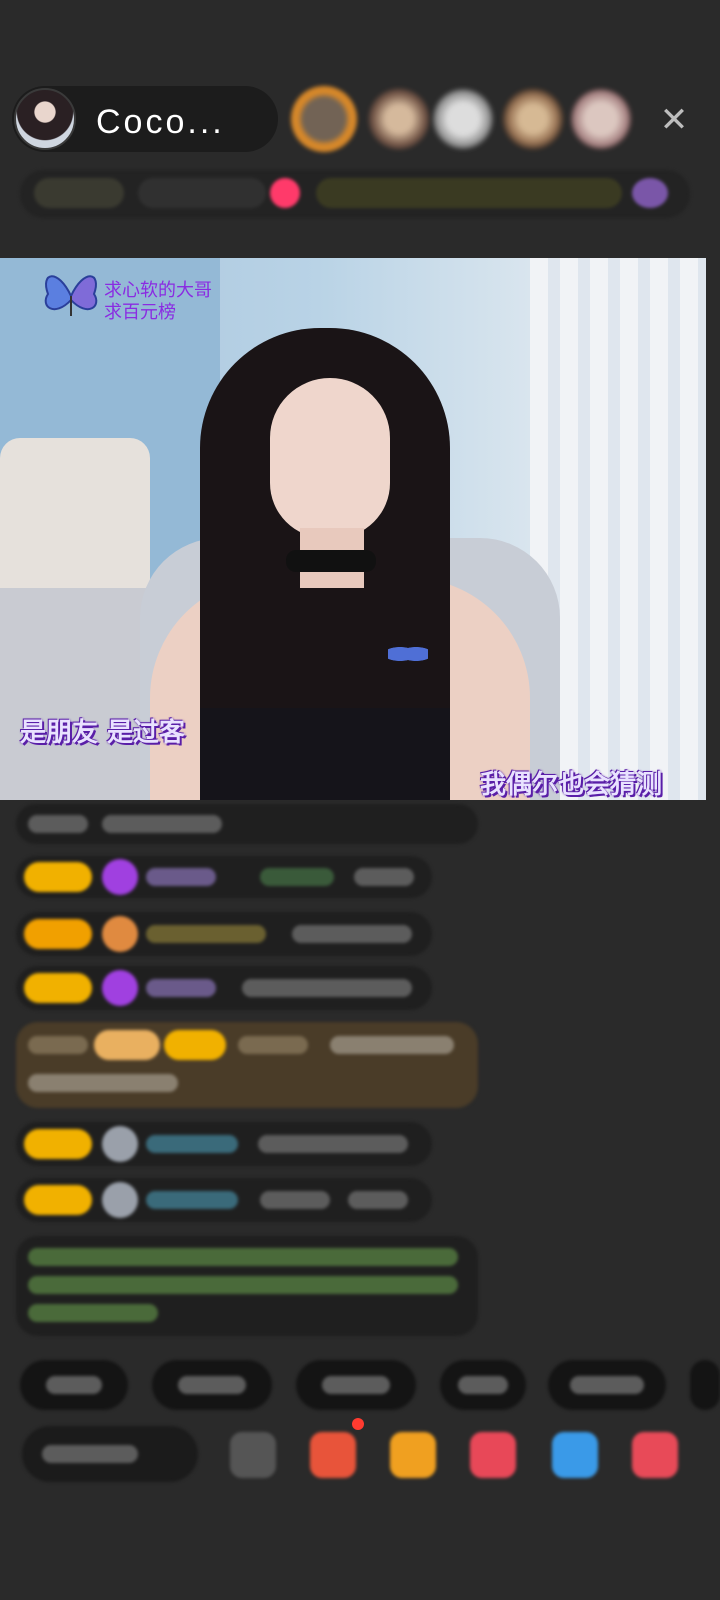 This screenshot has height=1600, width=720. Describe the element at coordinates (120, 934) in the screenshot. I see `fan-icon` at that location.